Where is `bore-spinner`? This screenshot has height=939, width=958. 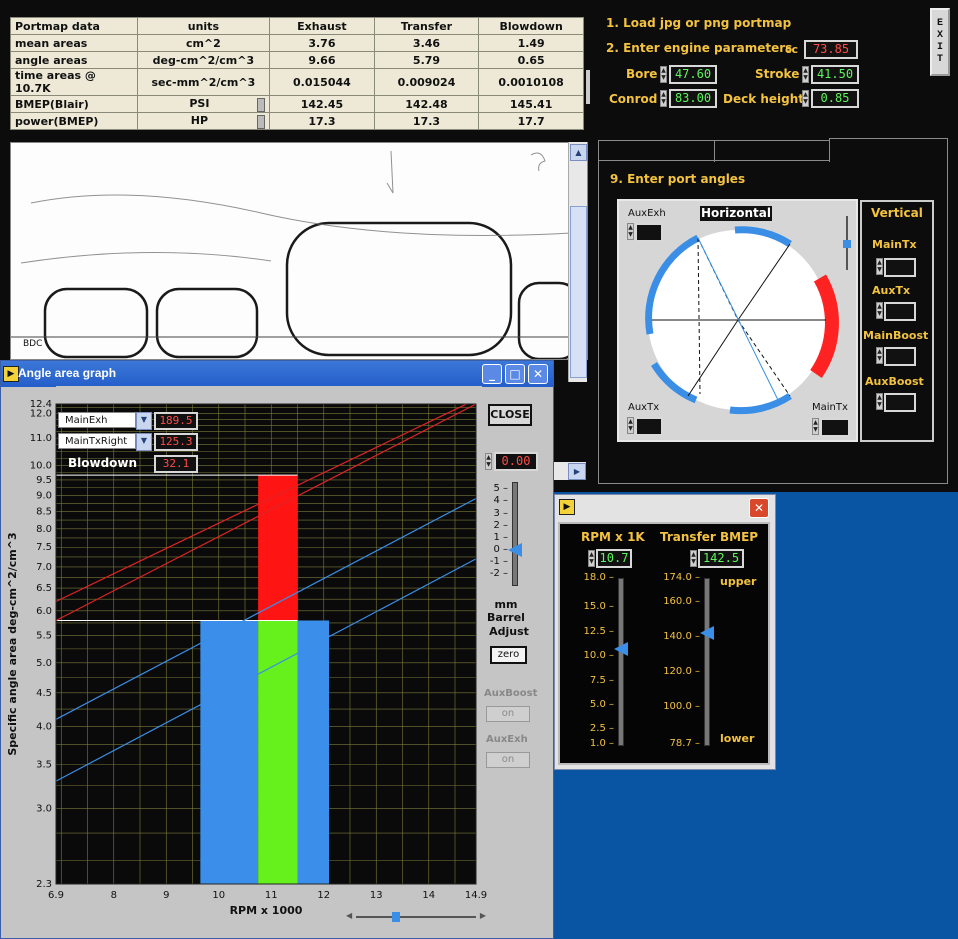
bore-spinner is located at coordinates (663, 74).